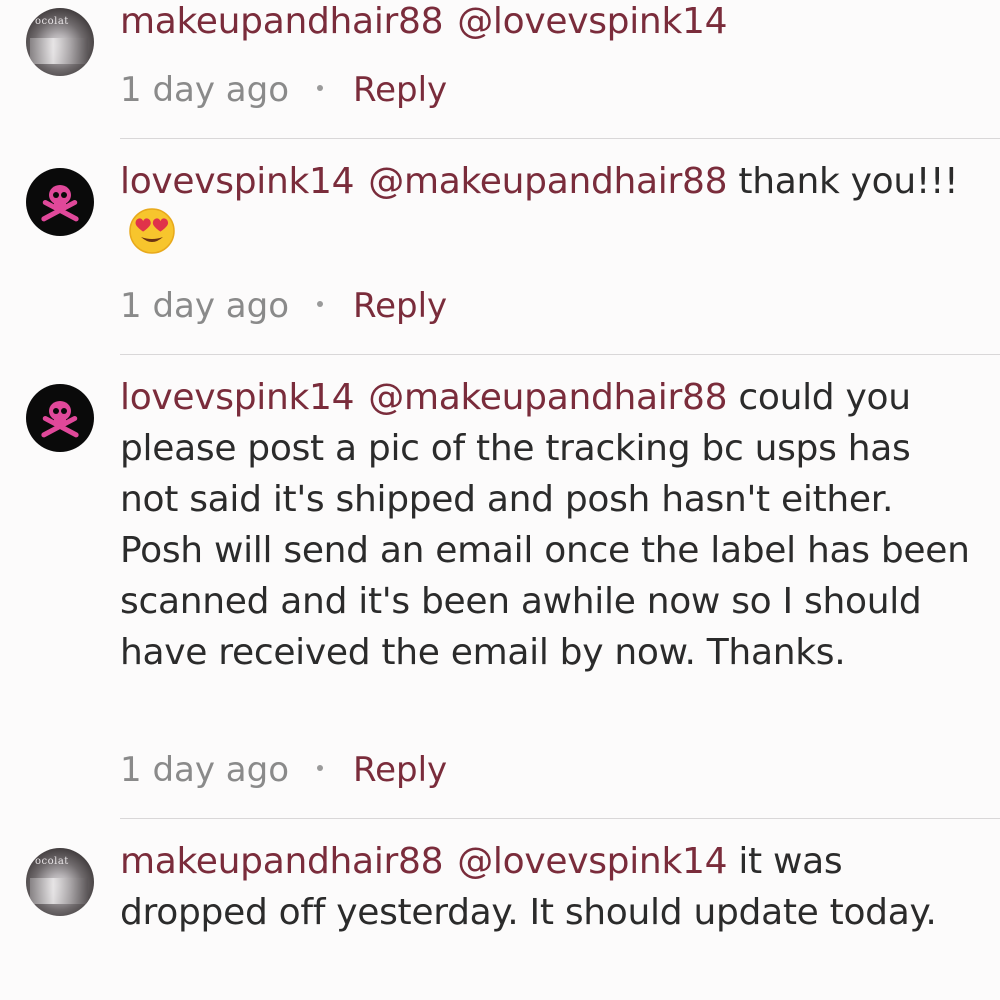 This screenshot has height=1000, width=1000. What do you see at coordinates (848, 181) in the screenshot?
I see `comment-text: thank you!!!` at bounding box center [848, 181].